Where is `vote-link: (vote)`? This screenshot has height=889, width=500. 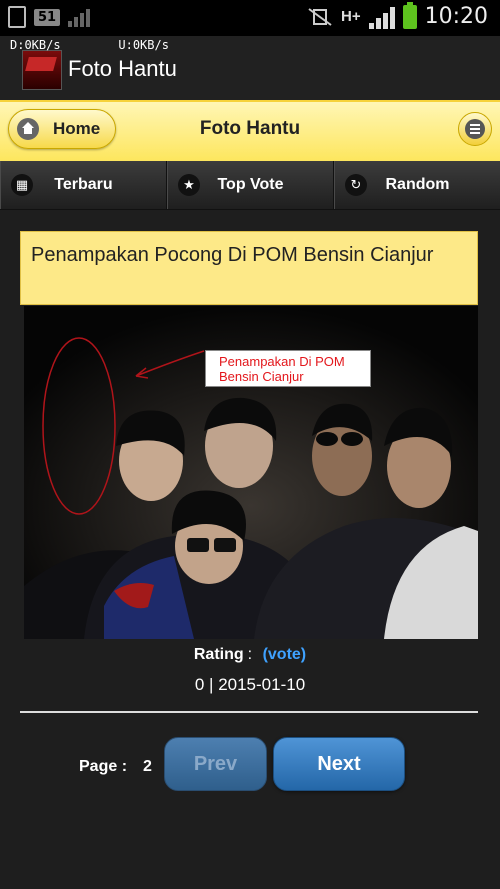 vote-link: (vote) is located at coordinates (285, 654).